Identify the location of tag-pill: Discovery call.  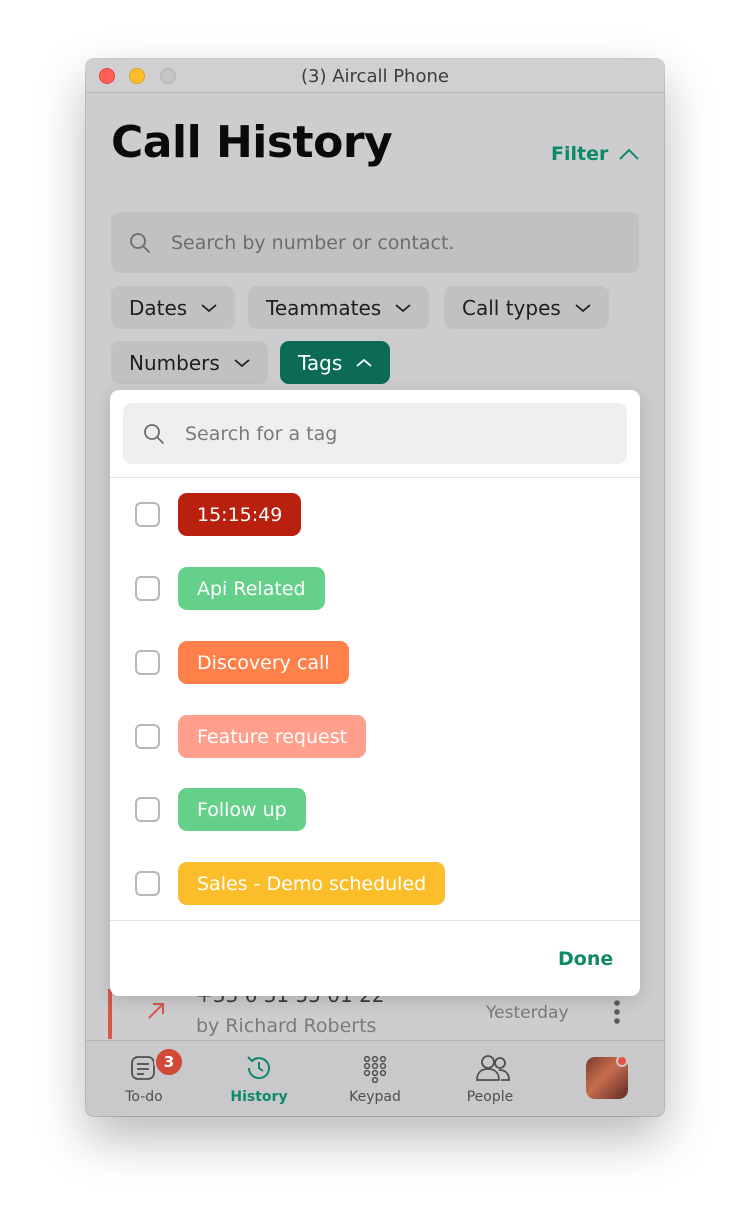
(263, 662).